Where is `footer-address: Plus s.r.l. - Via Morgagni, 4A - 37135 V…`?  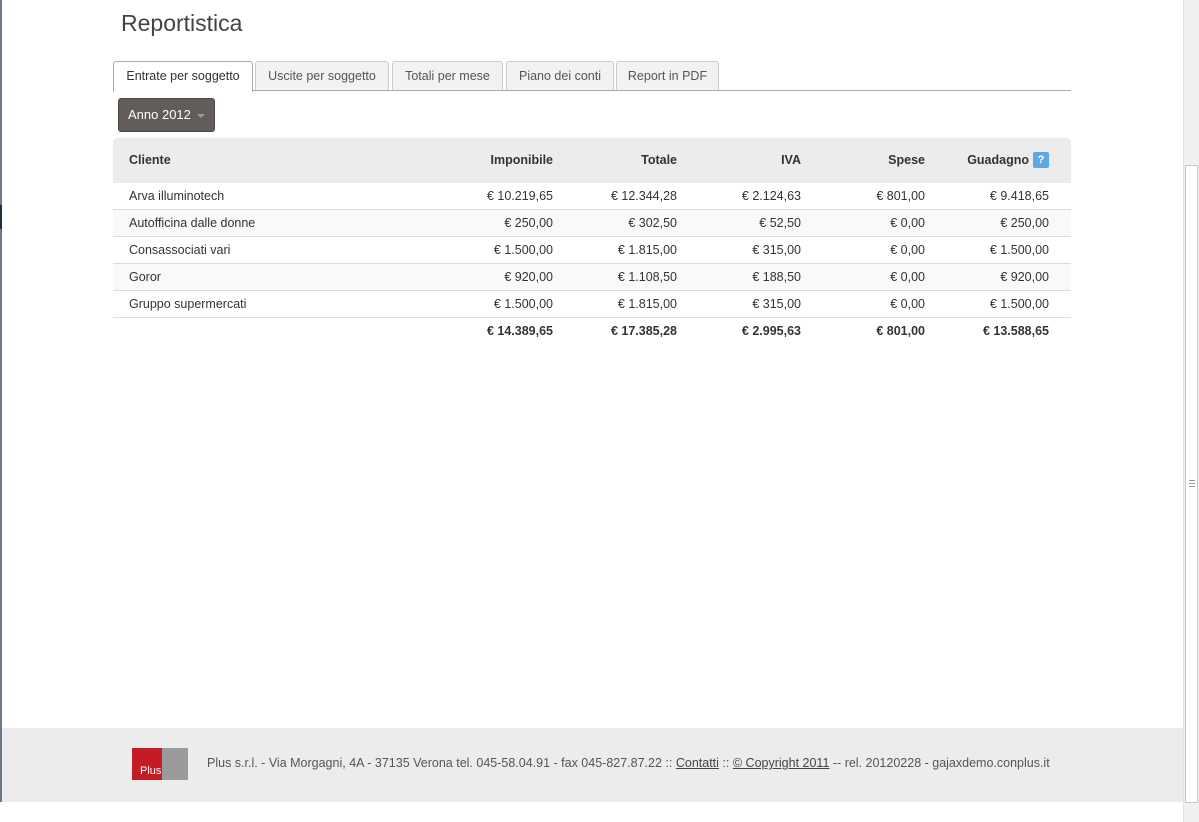
footer-address: Plus s.r.l. - Via Morgagni, 4A - 37135 V… is located at coordinates (440, 763).